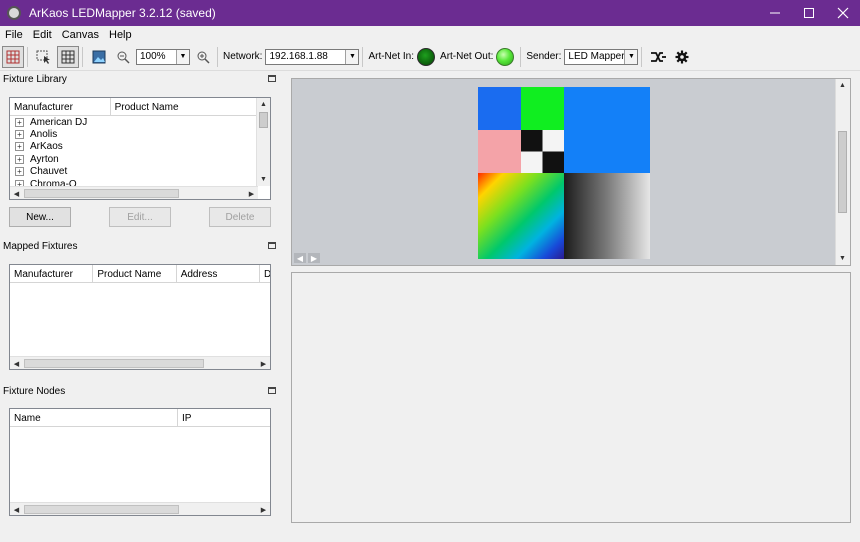 This screenshot has height=542, width=860. What do you see at coordinates (120, 35) in the screenshot?
I see `menu-help: Help` at bounding box center [120, 35].